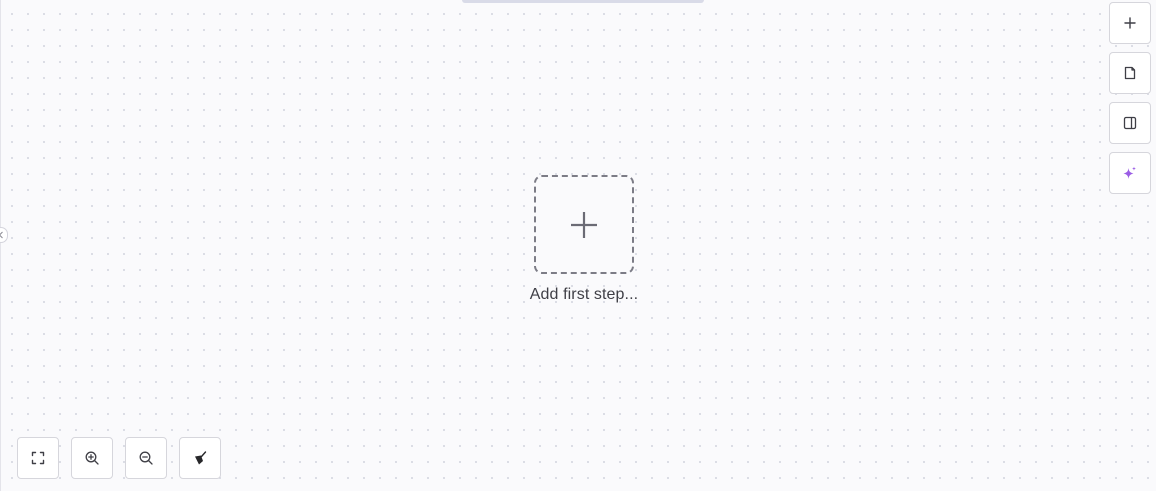 This screenshot has height=491, width=1156. I want to click on add-first-step-button, so click(584, 224).